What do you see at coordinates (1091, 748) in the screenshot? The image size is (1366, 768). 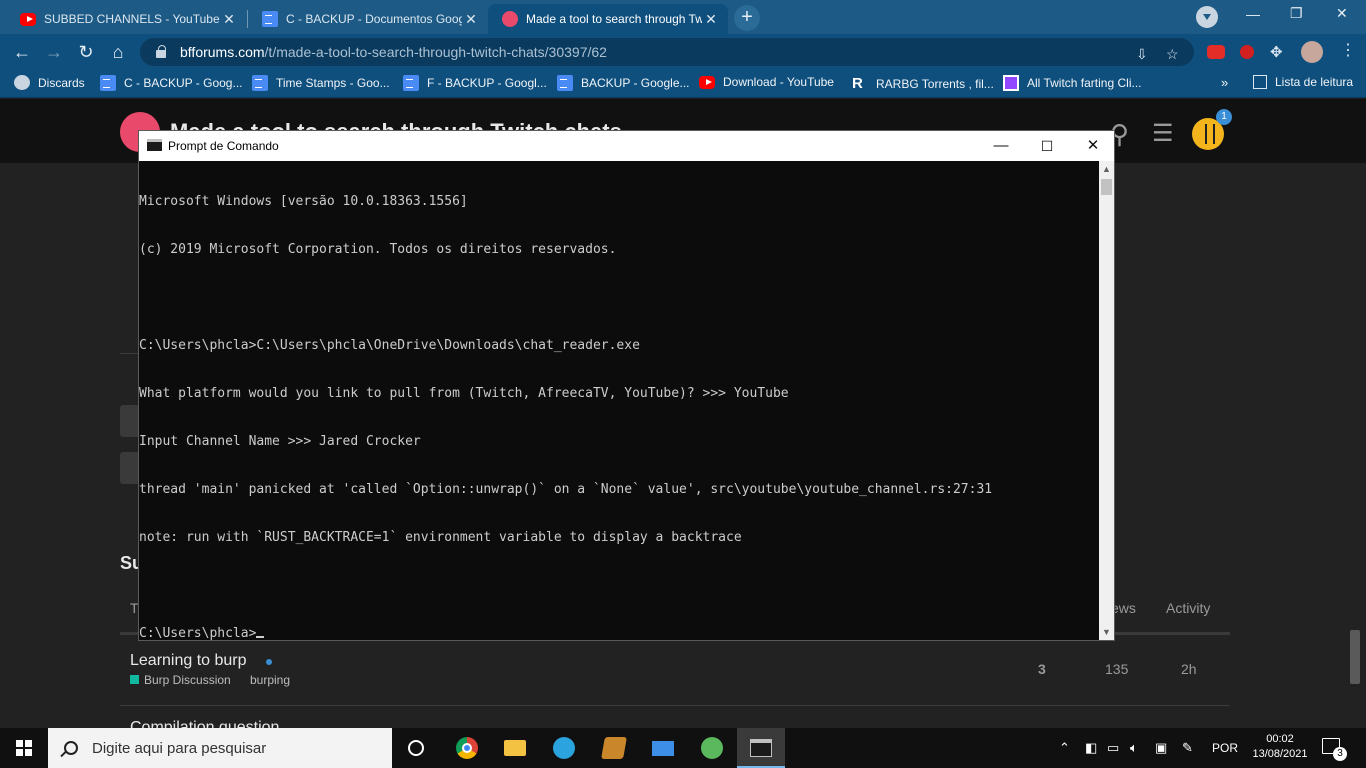 I see `meet-now-icon: ◧` at bounding box center [1091, 748].